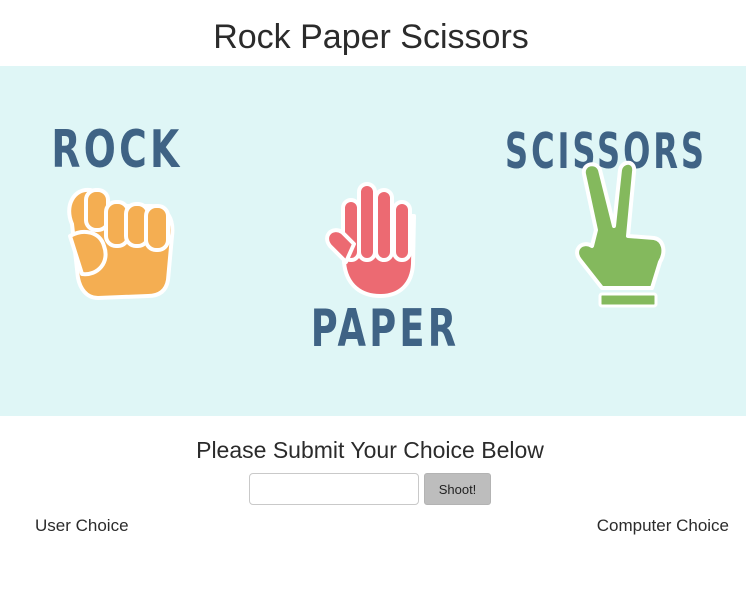 Image resolution: width=751 pixels, height=611 pixels. I want to click on user-choice-label: User Choice, so click(82, 525).